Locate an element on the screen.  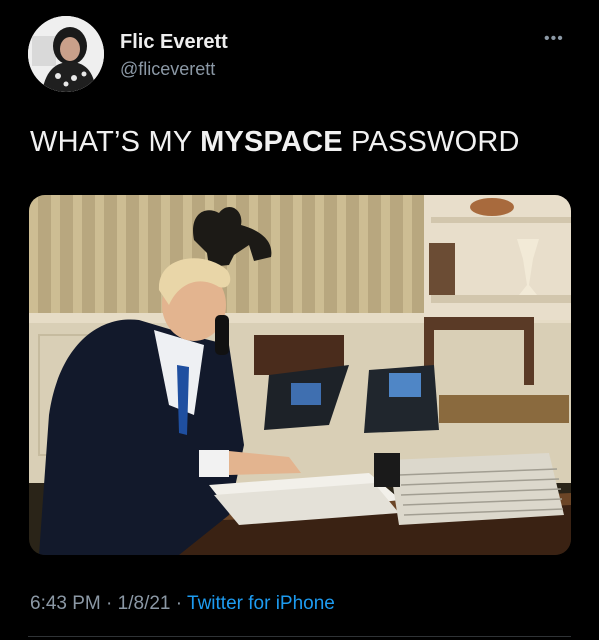
tweet-text: WHAT’S MY MYSPACE PASSWORD is located at coordinates (275, 142).